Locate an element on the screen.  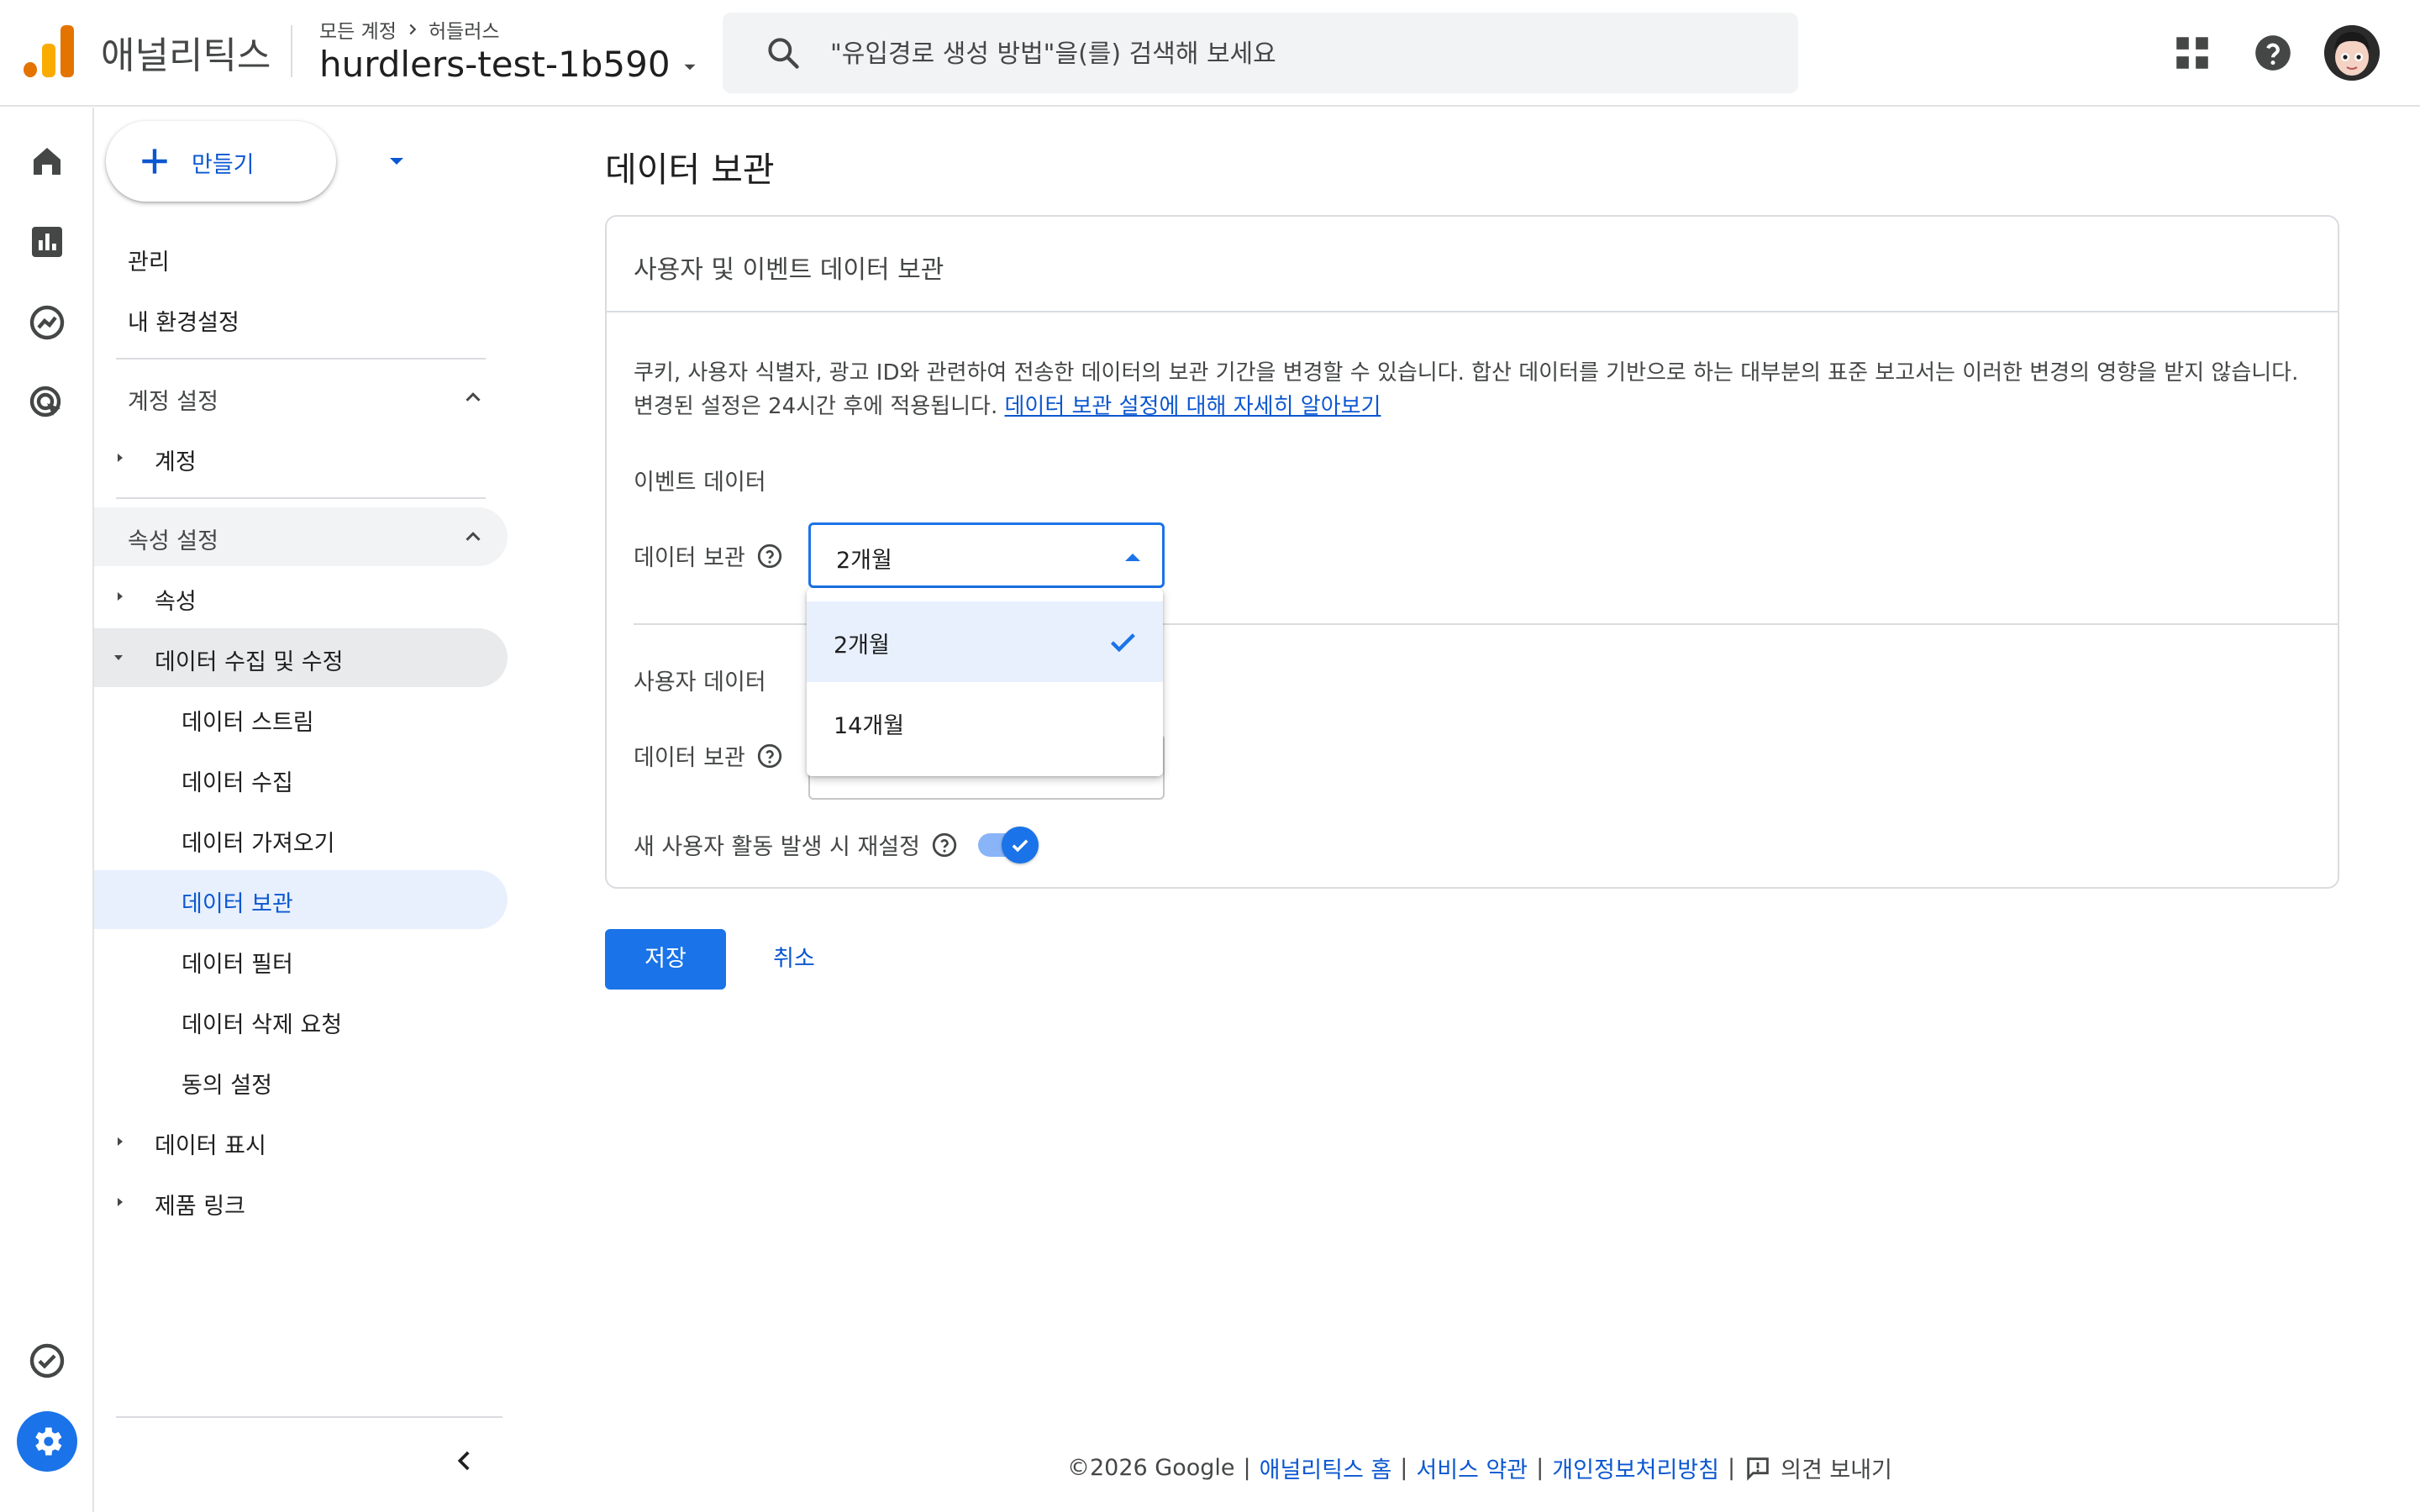
learn-more-link: 데이터 보관 설정에 대해 자세히 알아보기 is located at coordinates (1193, 406).